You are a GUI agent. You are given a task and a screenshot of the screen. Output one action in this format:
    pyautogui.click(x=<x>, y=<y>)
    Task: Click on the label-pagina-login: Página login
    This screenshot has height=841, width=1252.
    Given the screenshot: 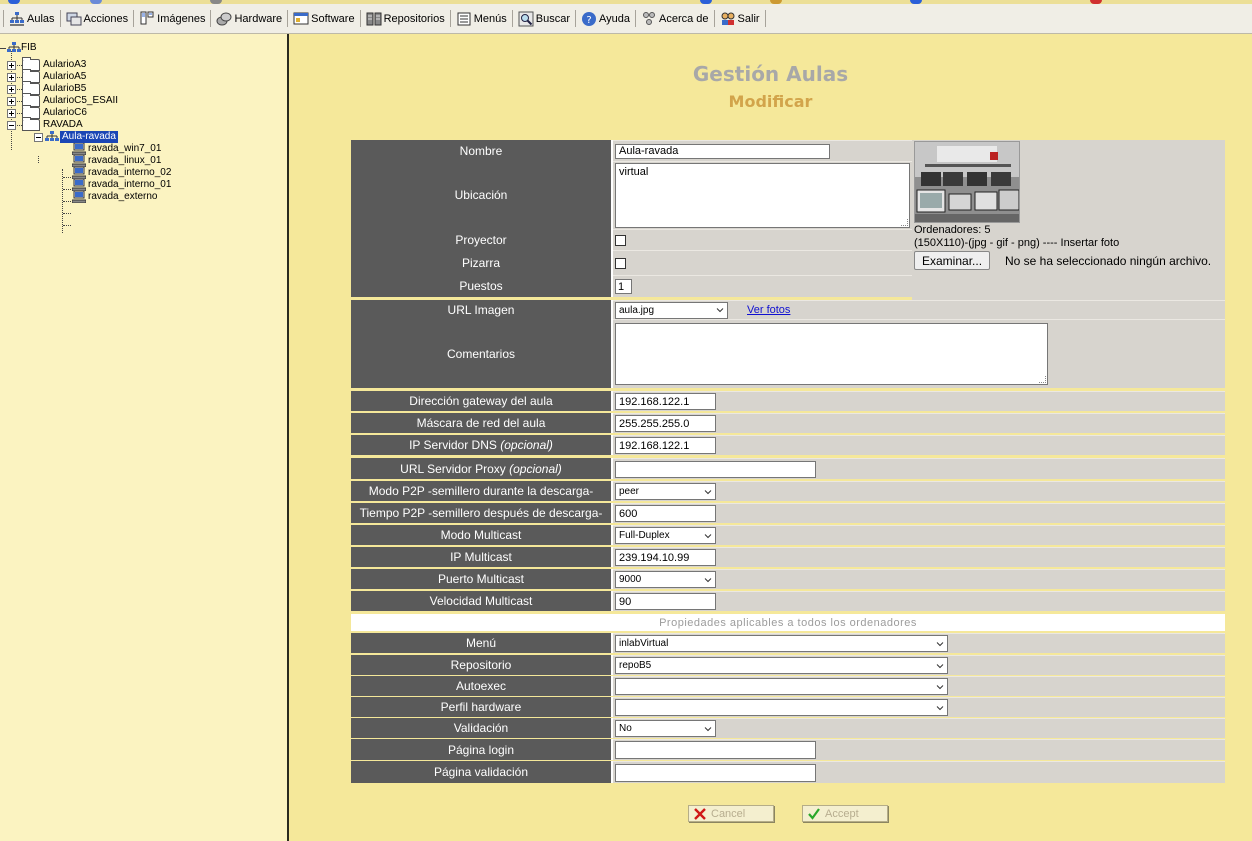 What is the action you would take?
    pyautogui.click(x=482, y=749)
    